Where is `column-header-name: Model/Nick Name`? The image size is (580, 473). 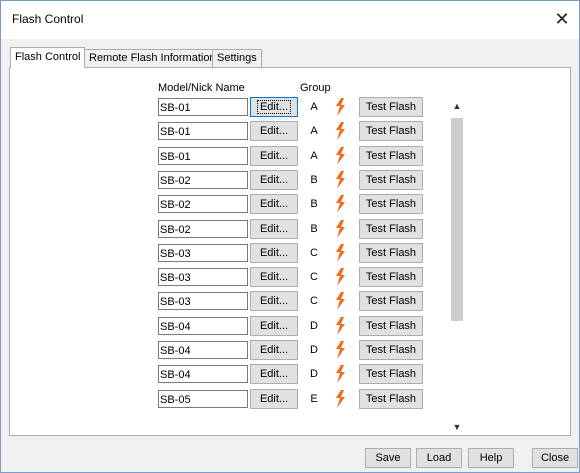
column-header-name: Model/Nick Name is located at coordinates (201, 88).